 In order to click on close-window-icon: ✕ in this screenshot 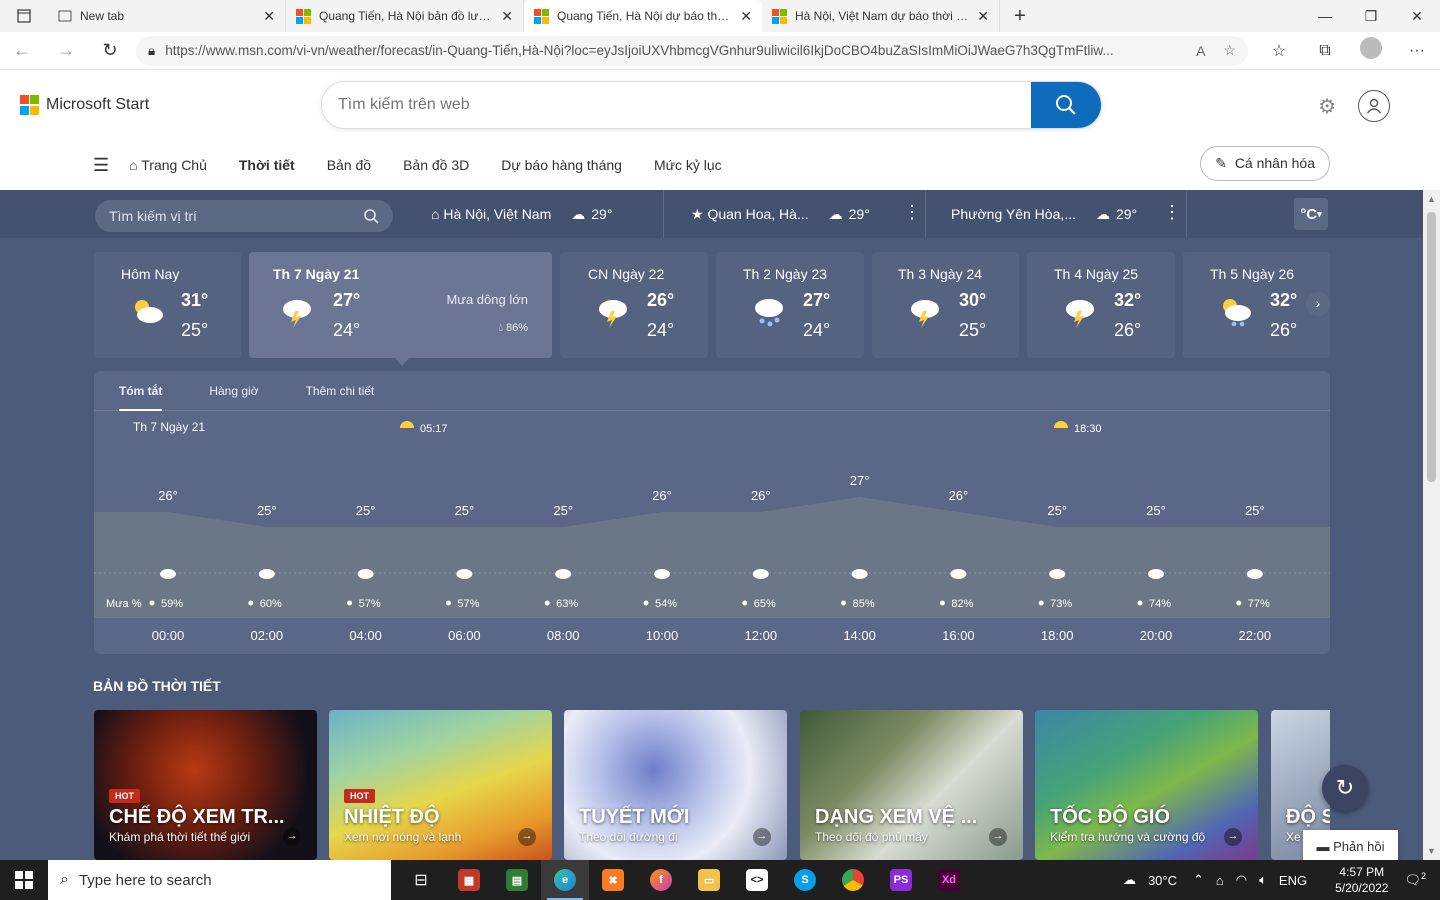, I will do `click(1417, 16)`.